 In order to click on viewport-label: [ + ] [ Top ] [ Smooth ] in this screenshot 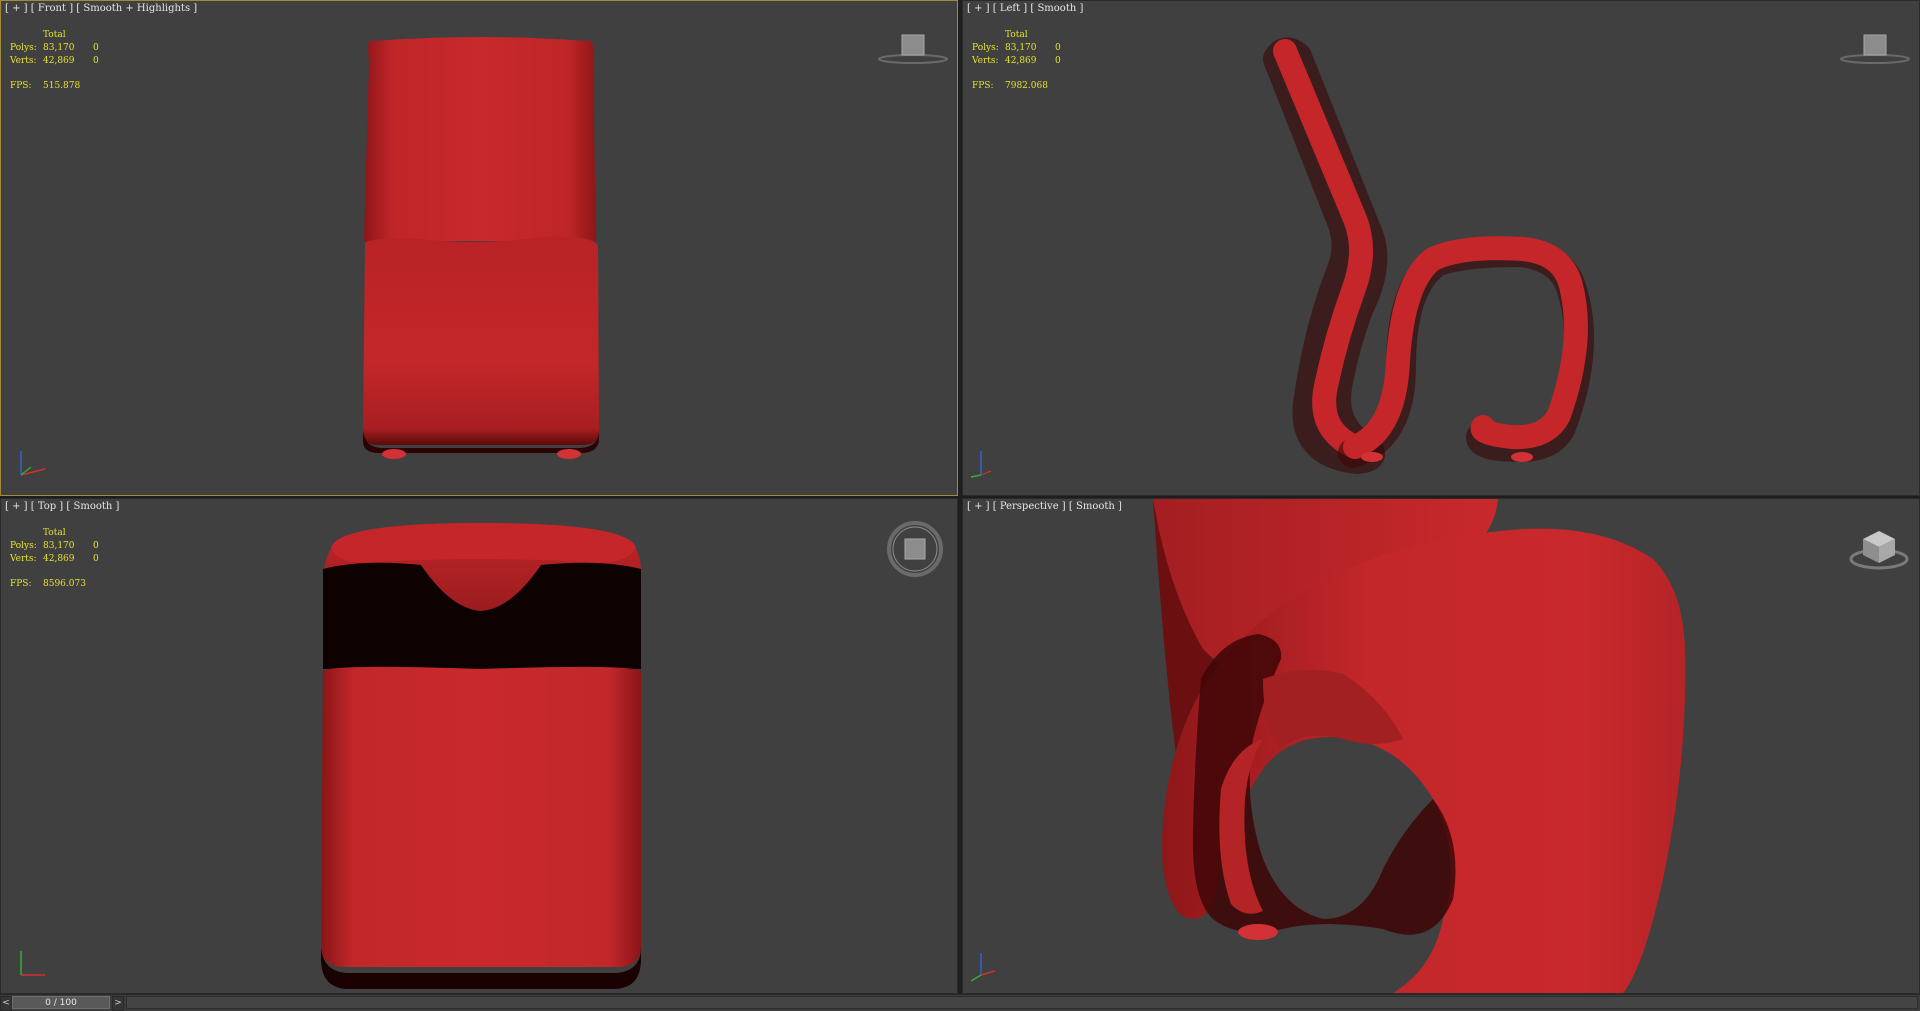, I will do `click(62, 506)`.